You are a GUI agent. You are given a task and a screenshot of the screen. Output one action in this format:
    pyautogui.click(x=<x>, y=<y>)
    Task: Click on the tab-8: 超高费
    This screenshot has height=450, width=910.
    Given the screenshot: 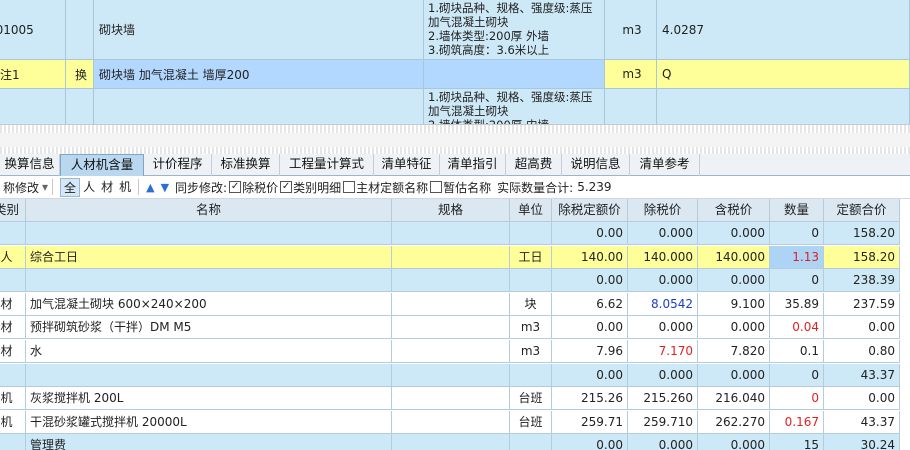 What is the action you would take?
    pyautogui.click(x=534, y=165)
    